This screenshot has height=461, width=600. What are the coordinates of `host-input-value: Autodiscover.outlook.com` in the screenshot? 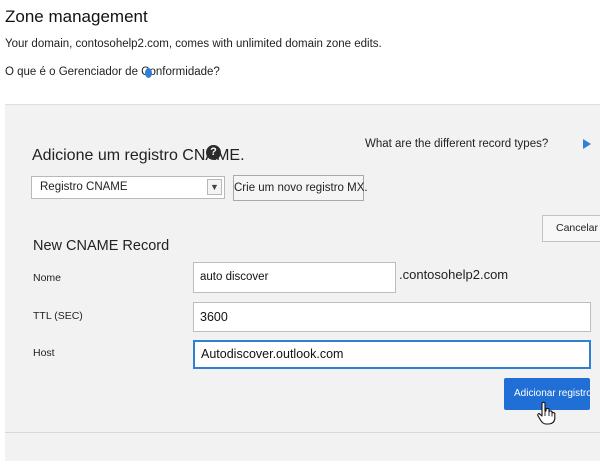 It's located at (272, 354).